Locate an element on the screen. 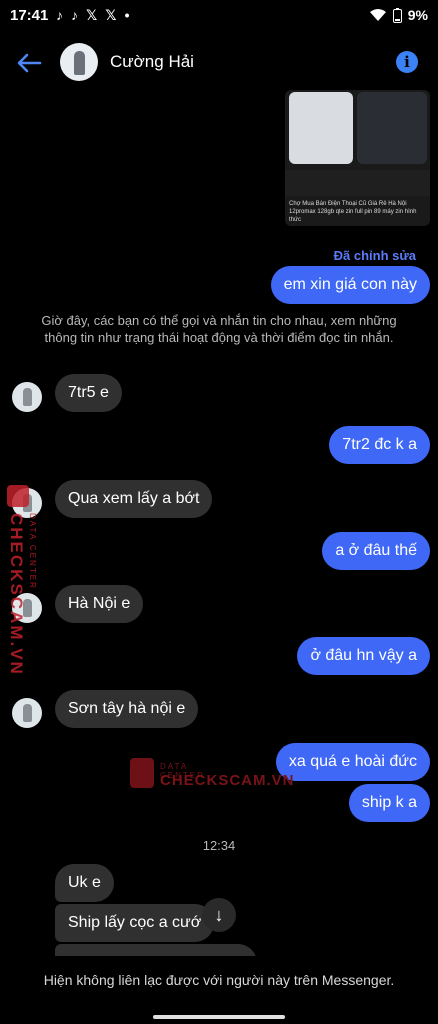 The height and width of the screenshot is (1024, 438). home-indicator is located at coordinates (219, 1017).